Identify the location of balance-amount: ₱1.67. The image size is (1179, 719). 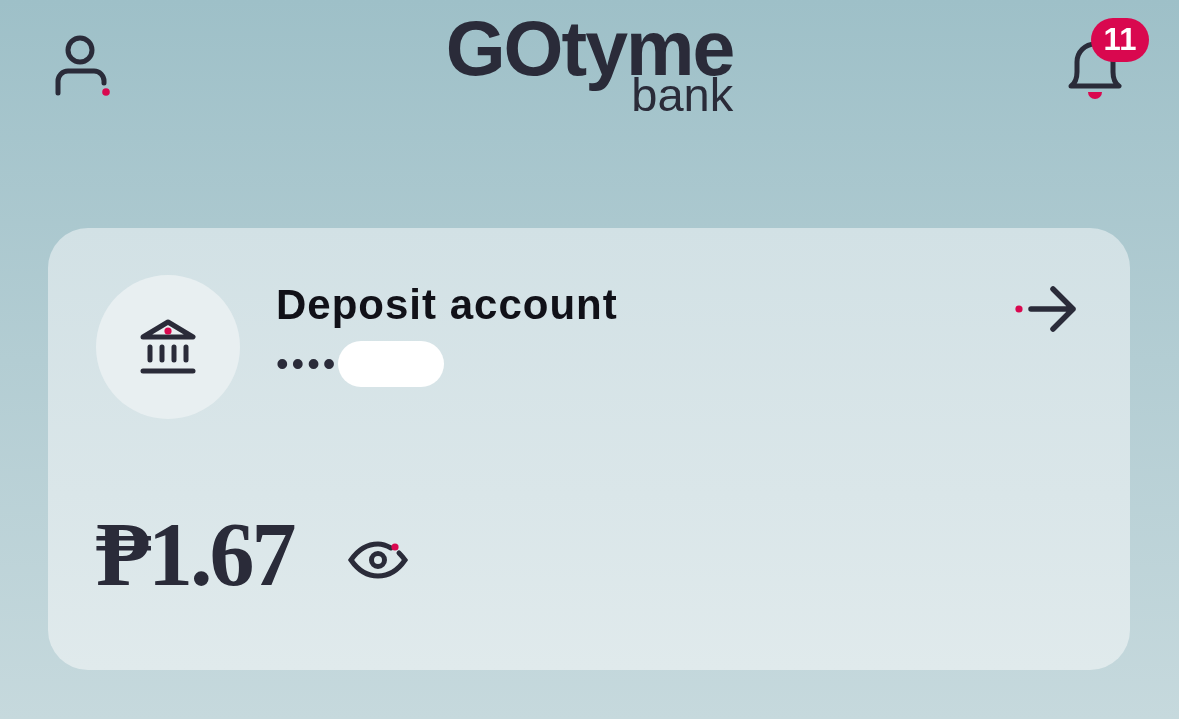
(195, 555).